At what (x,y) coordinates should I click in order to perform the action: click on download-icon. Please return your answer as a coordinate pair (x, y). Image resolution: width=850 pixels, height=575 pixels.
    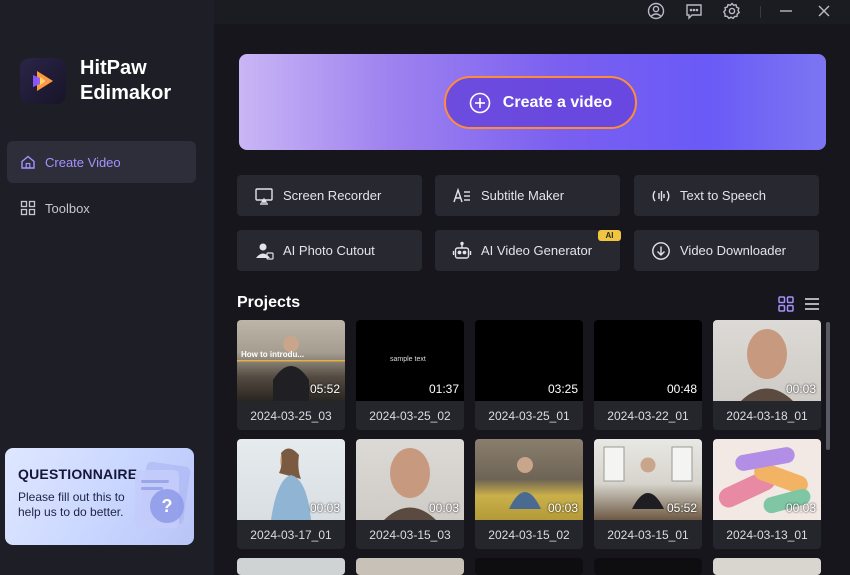
    Looking at the image, I should click on (661, 251).